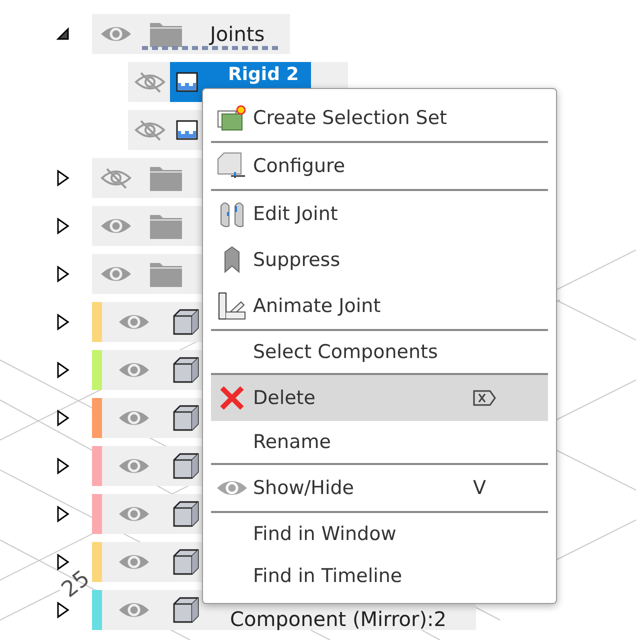 The height and width of the screenshot is (640, 636). Describe the element at coordinates (379, 166) in the screenshot. I see `menu-item: Configure` at that location.